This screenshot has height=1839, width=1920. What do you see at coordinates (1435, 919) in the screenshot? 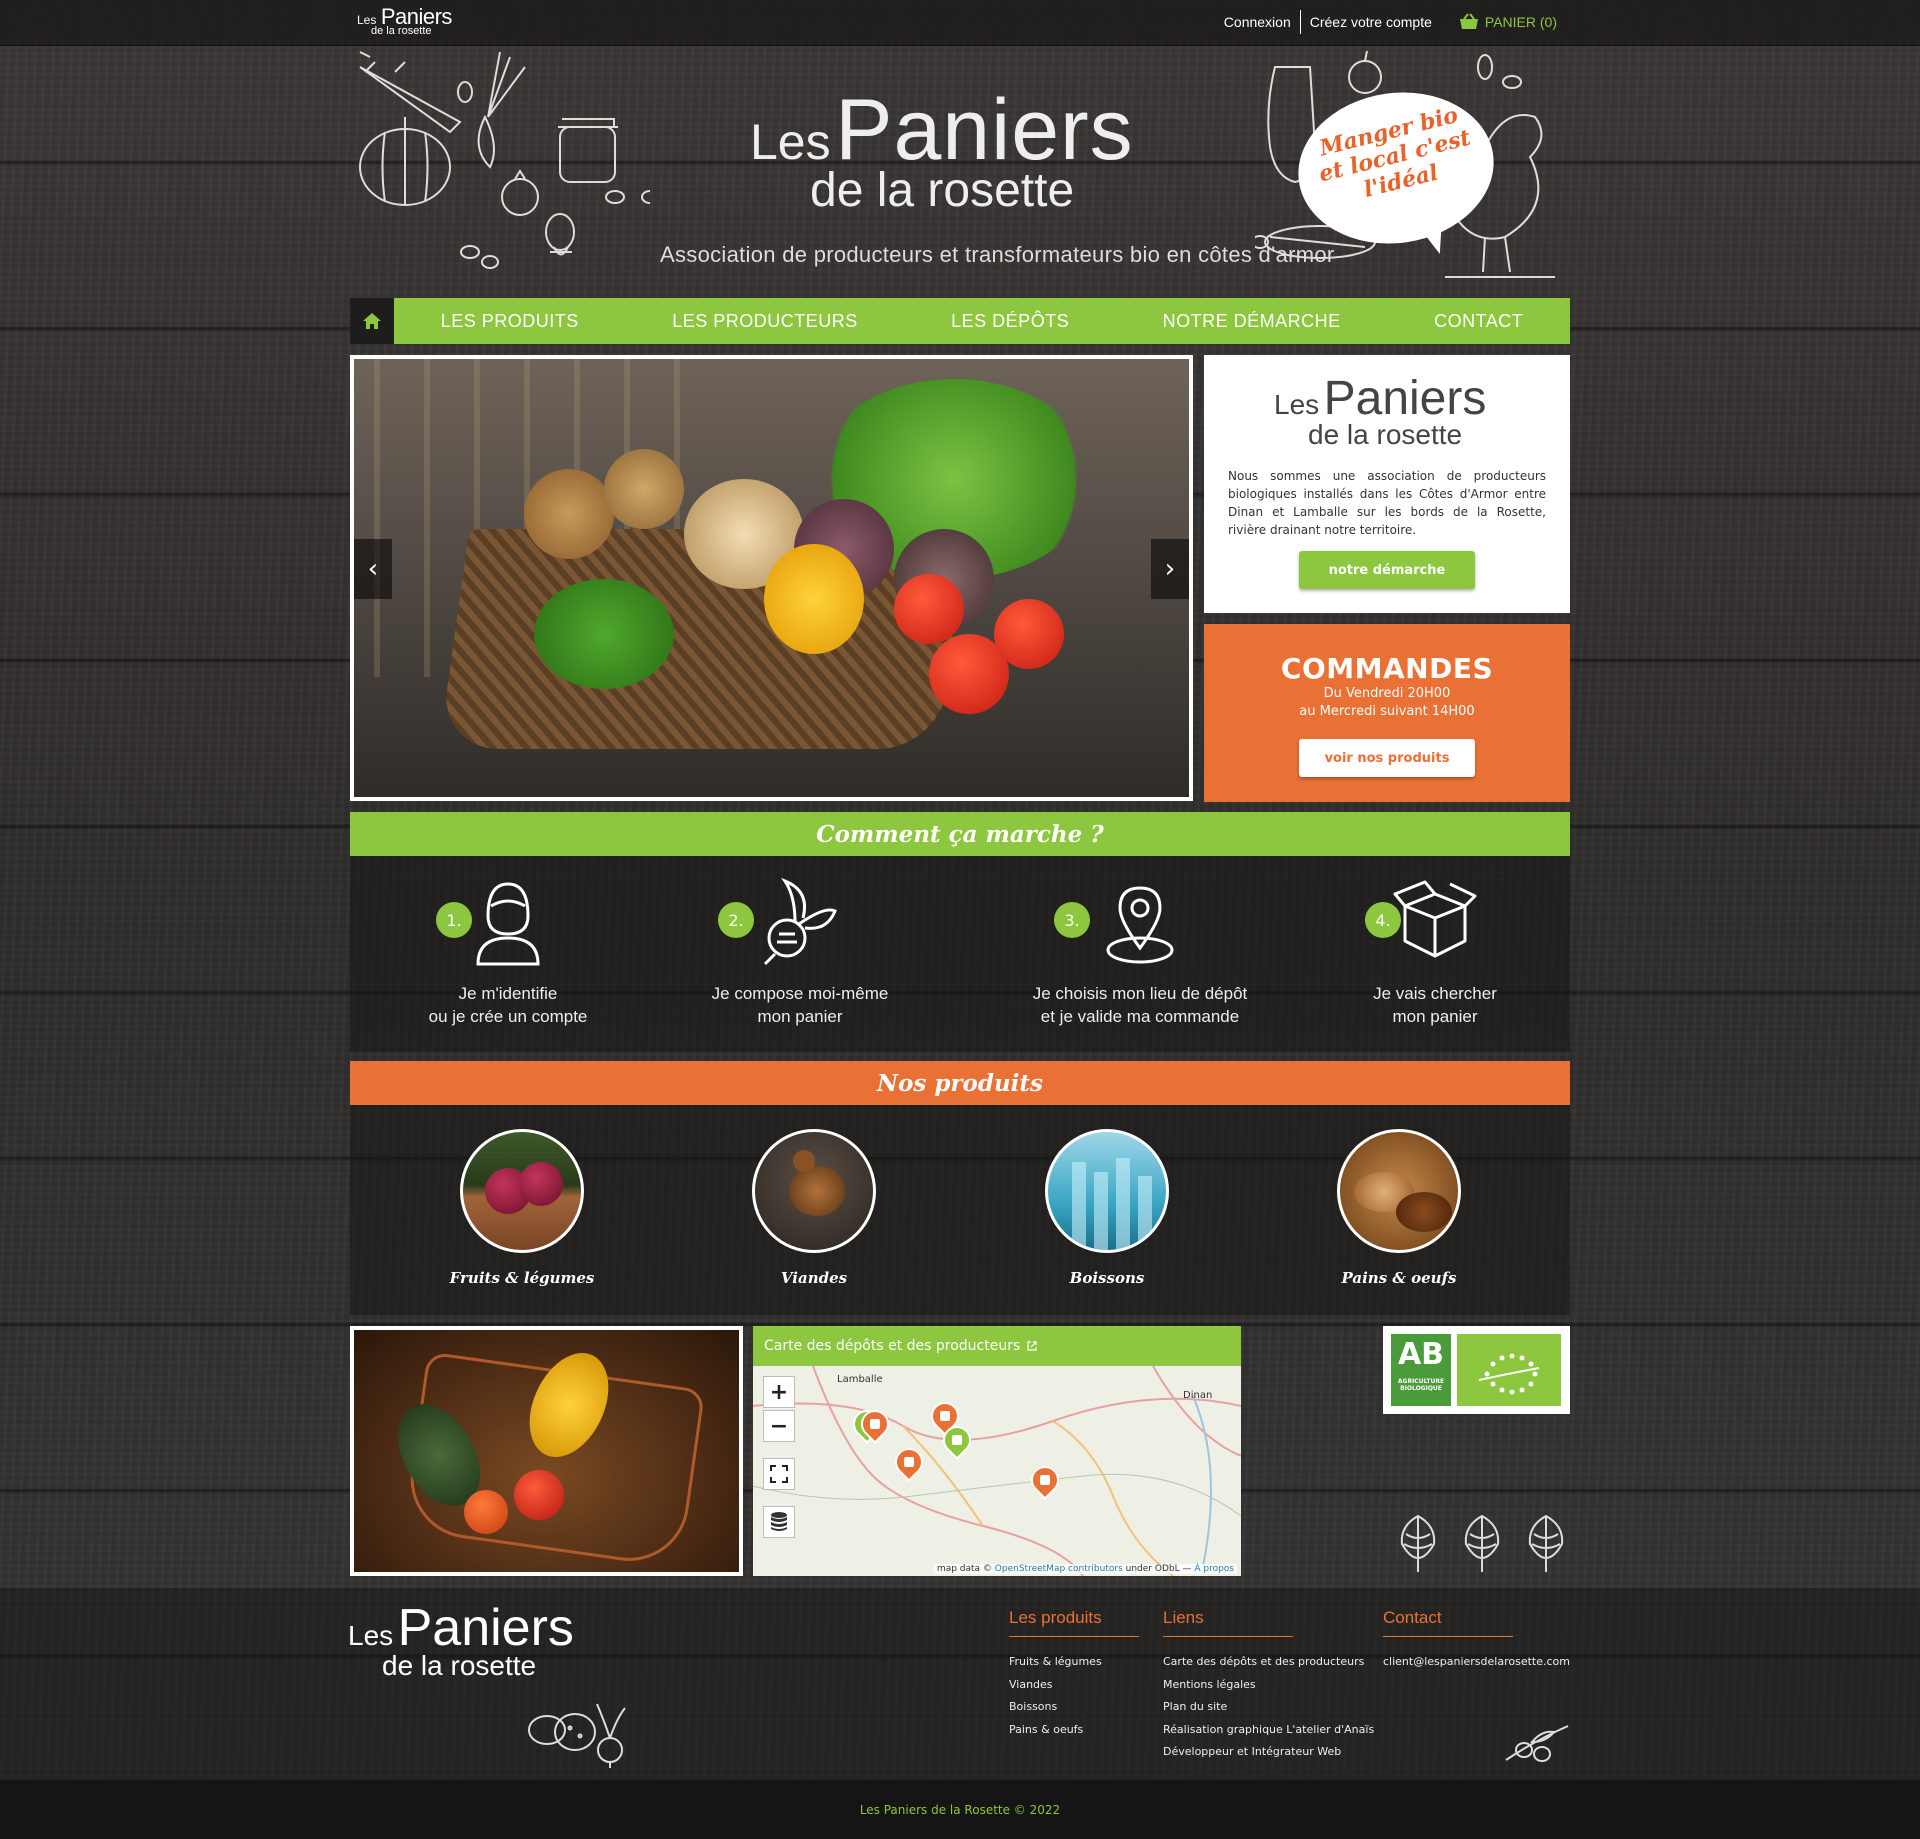
I see `box-icon` at bounding box center [1435, 919].